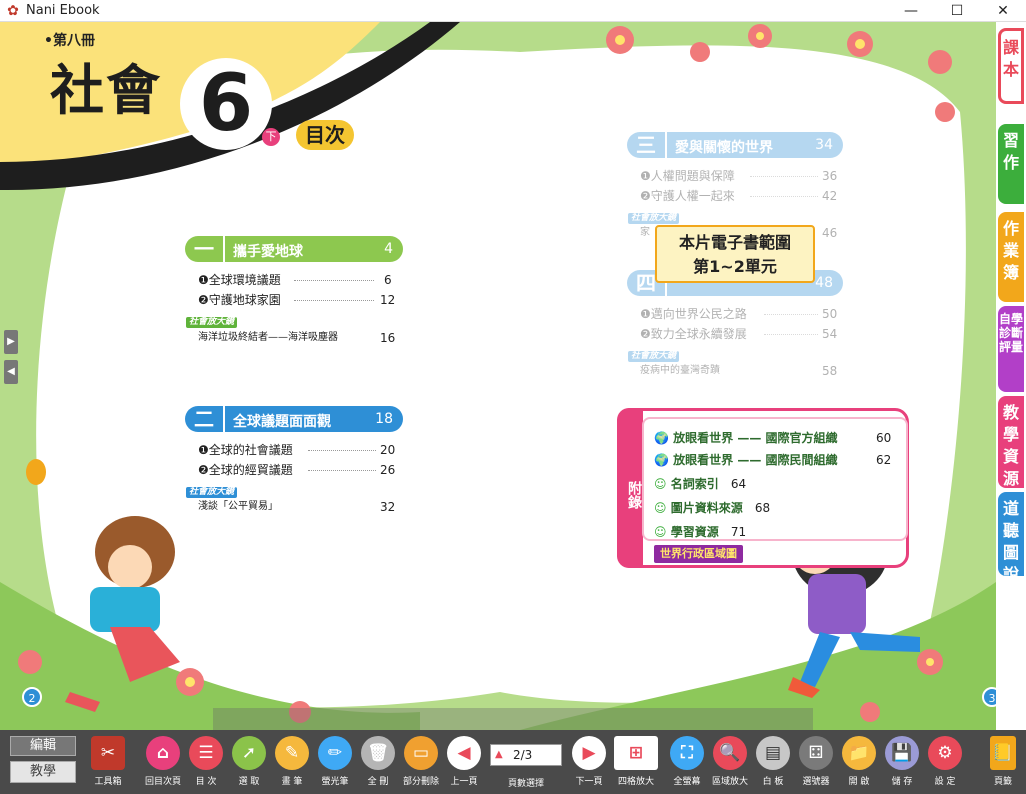 This screenshot has height=794, width=1026. What do you see at coordinates (636, 761) in the screenshot?
I see `tool-button: ⊞ 四格放大` at bounding box center [636, 761].